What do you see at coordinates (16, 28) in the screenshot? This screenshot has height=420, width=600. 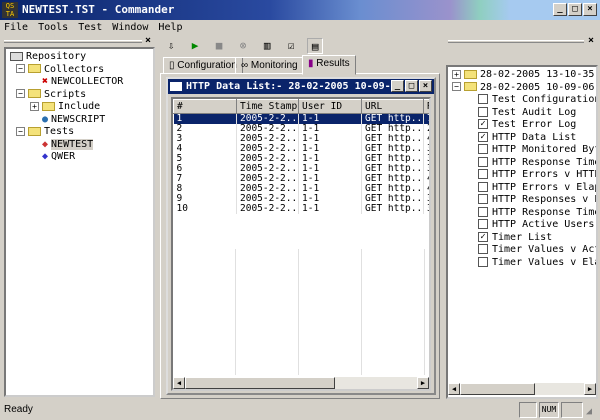 I see `menu-file: File` at bounding box center [16, 28].